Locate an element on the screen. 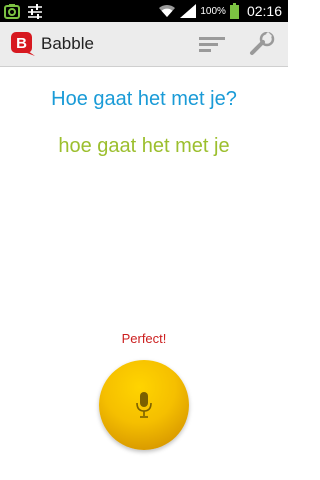  recognized-phrase: hoe gaat het met je is located at coordinates (144, 146).